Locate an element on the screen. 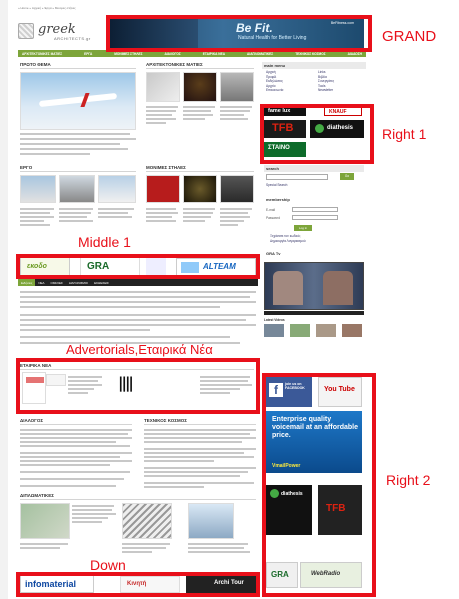 The height and width of the screenshot is (599, 459). site-logo: greek ARCHITECTS.gr is located at coordinates (58, 33).